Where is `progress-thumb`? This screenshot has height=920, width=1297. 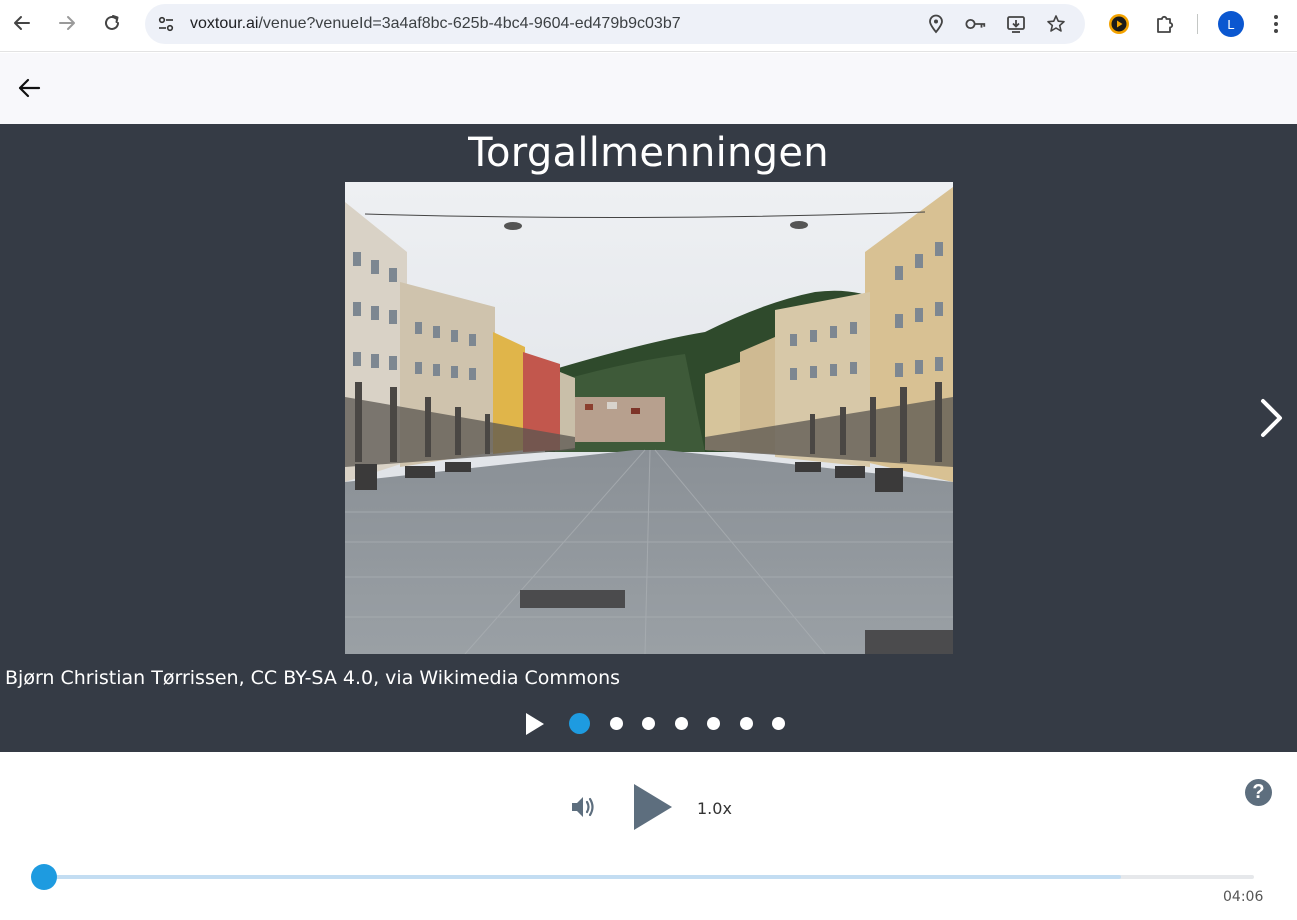
progress-thumb is located at coordinates (44, 877).